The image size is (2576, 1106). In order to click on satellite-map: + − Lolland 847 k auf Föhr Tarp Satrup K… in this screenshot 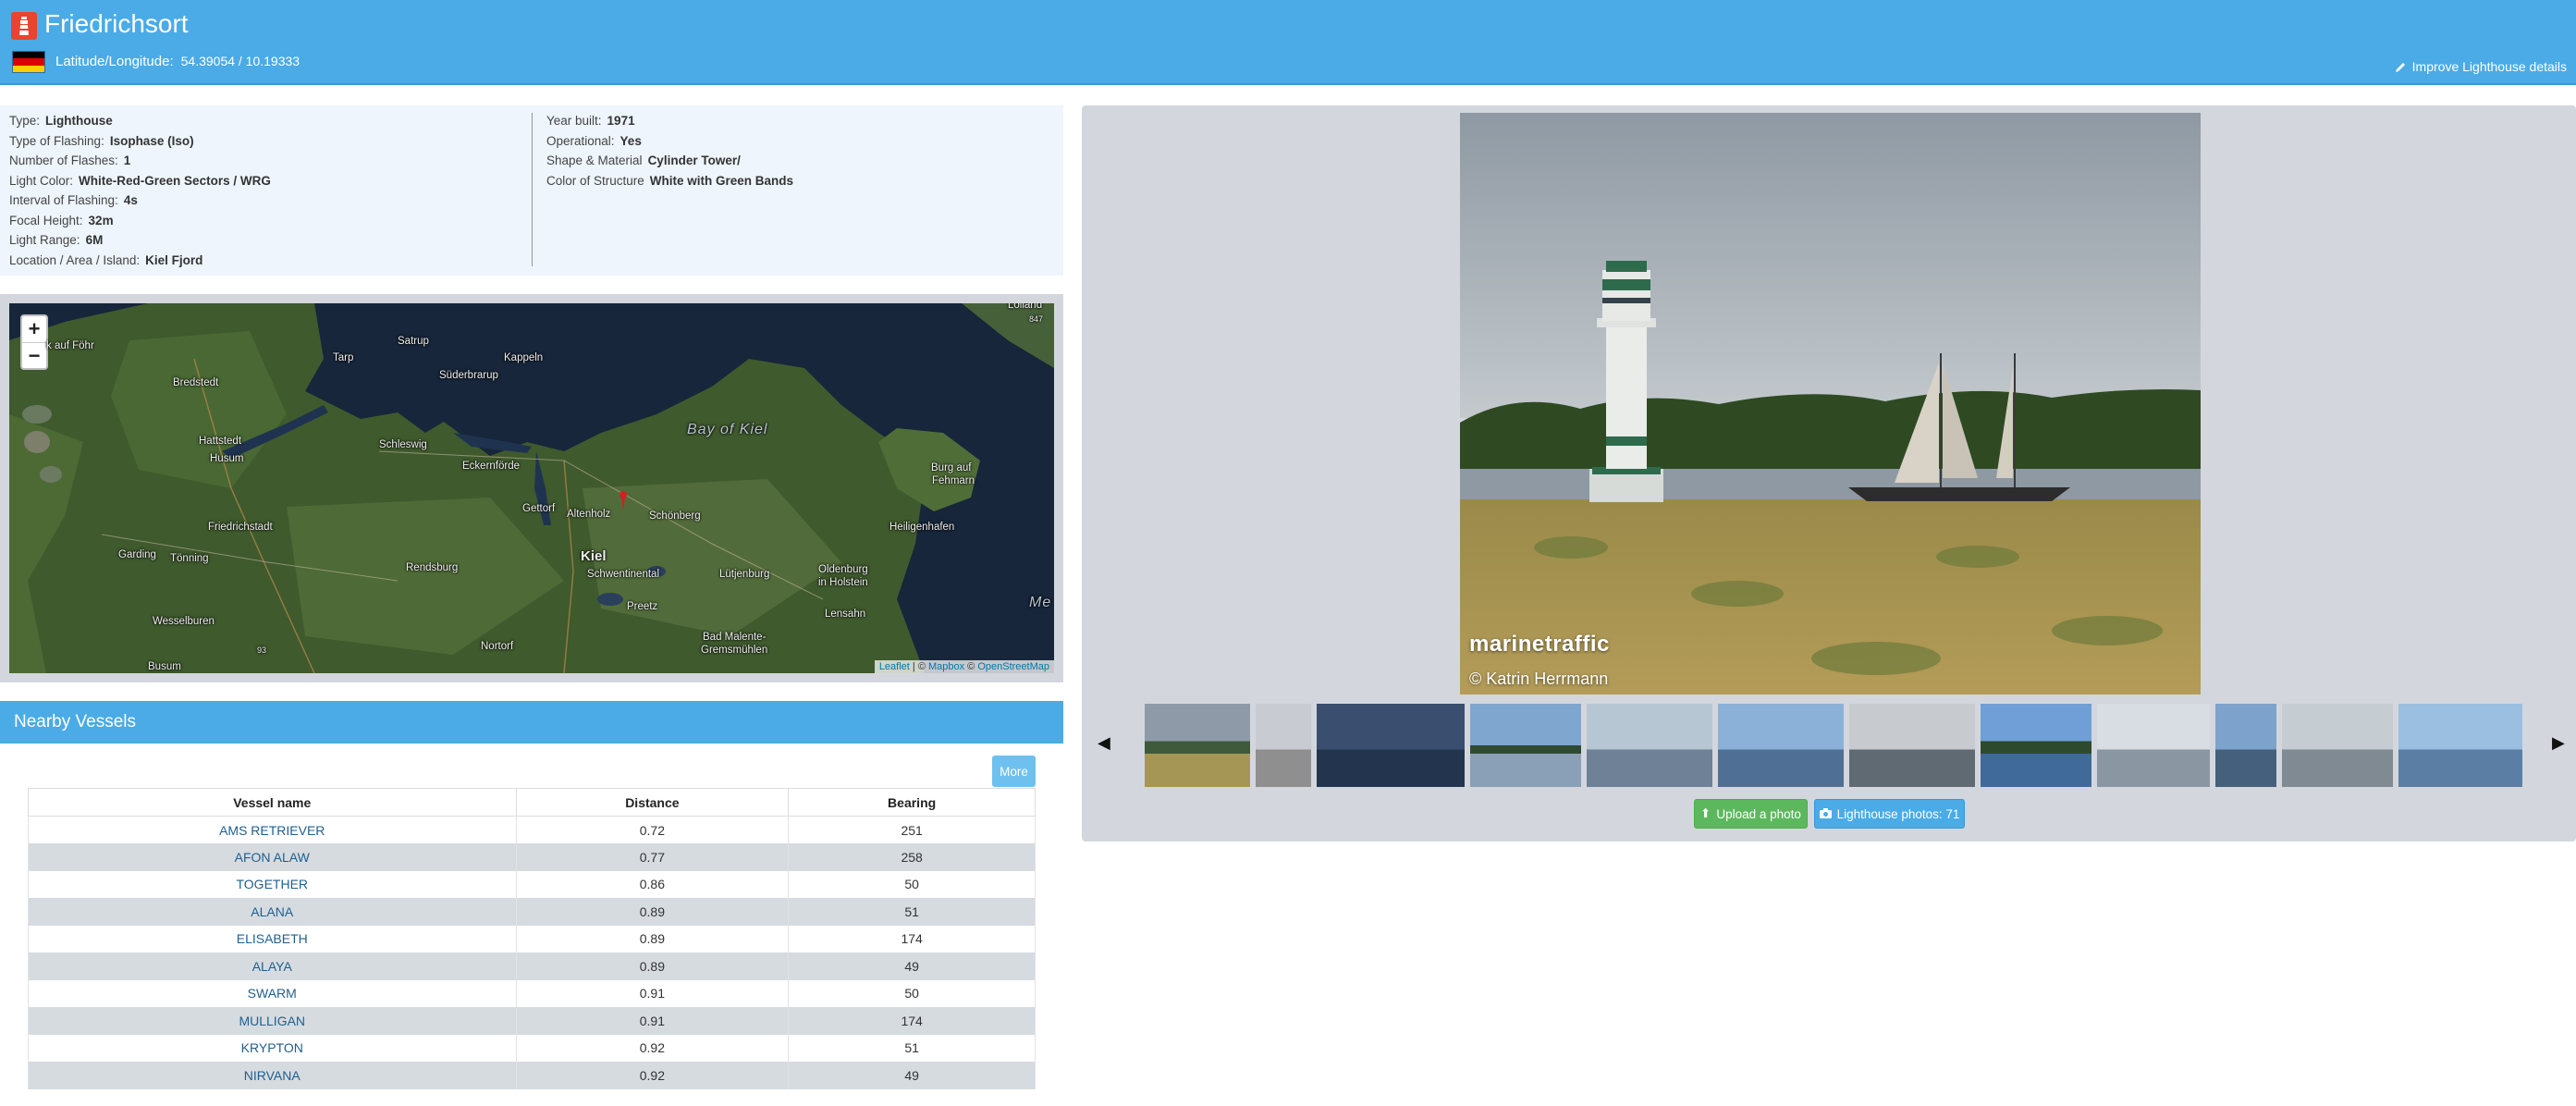, I will do `click(531, 488)`.